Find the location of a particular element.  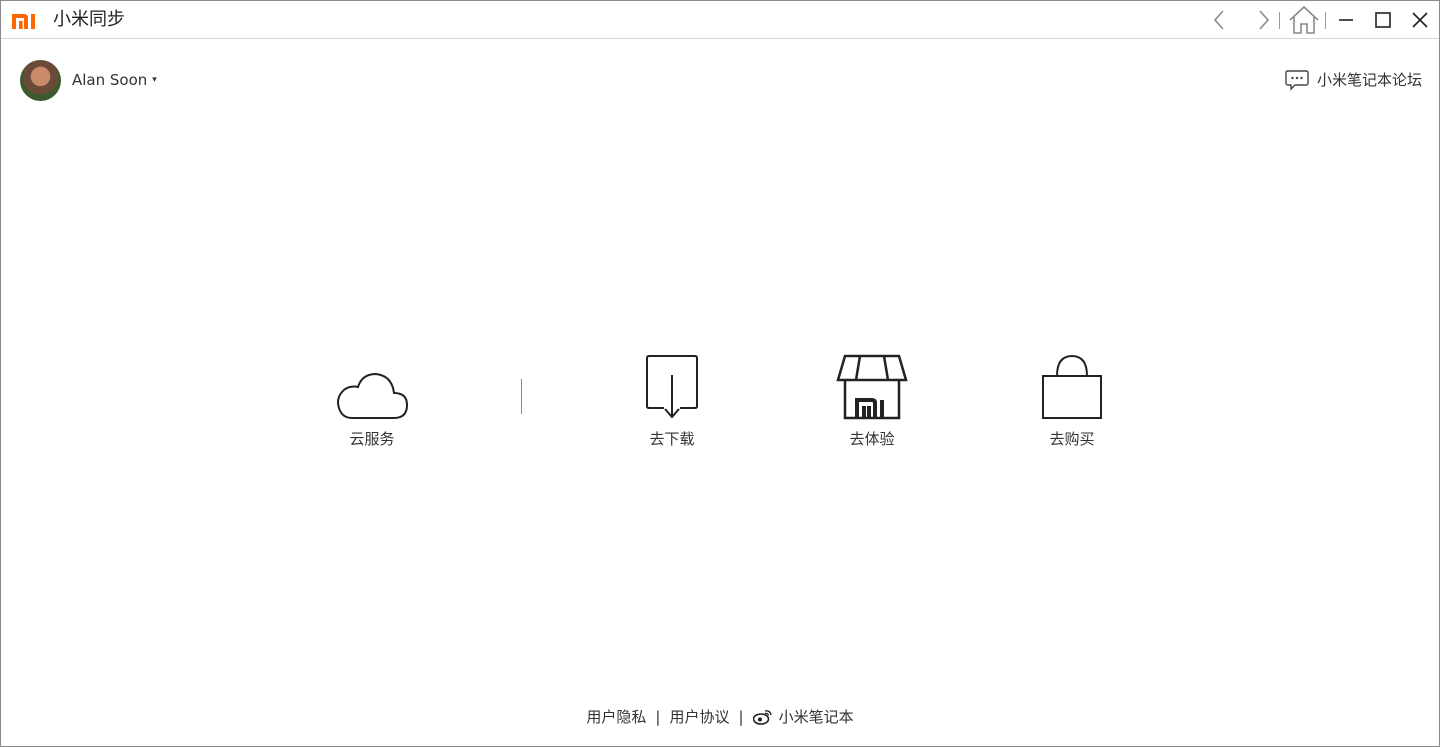

maximize-icon is located at coordinates (1383, 20).